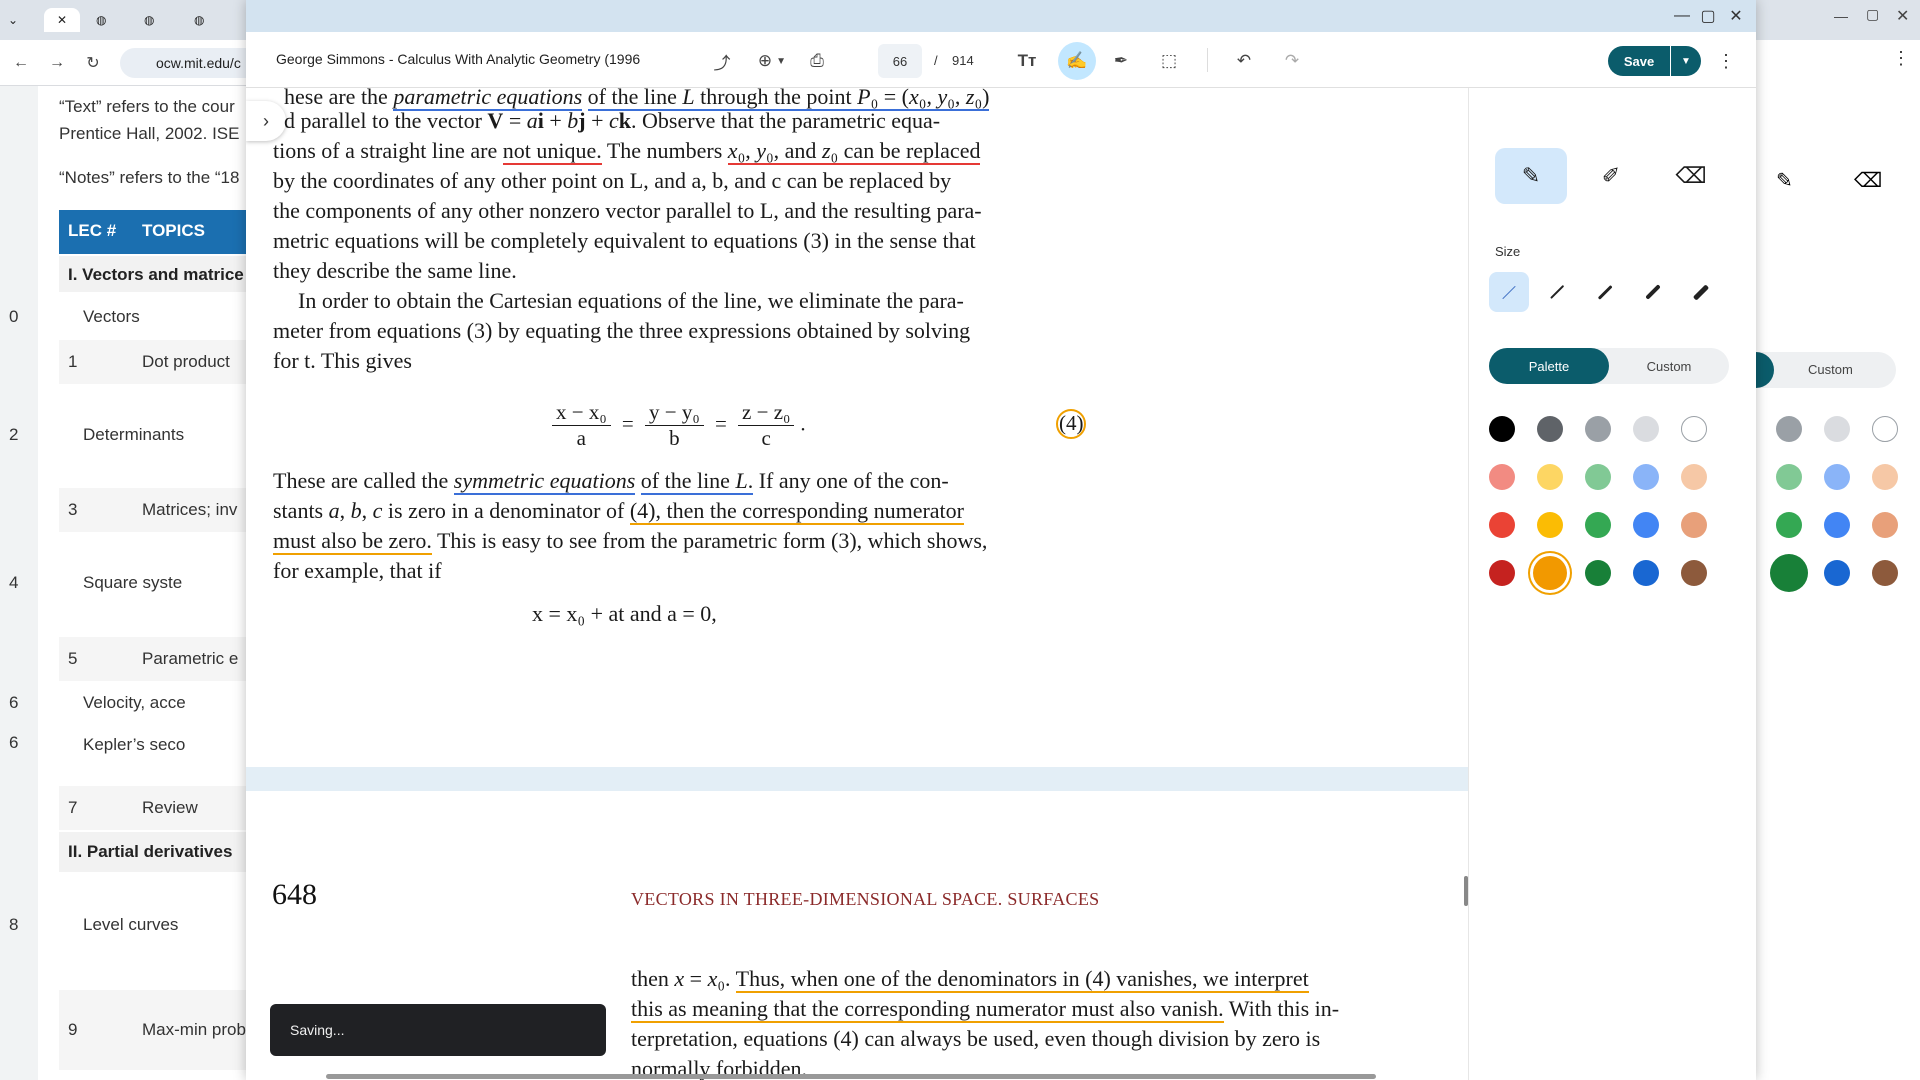  Describe the element at coordinates (13, 20) in the screenshot. I see `tab-search-button: ⌄` at that location.